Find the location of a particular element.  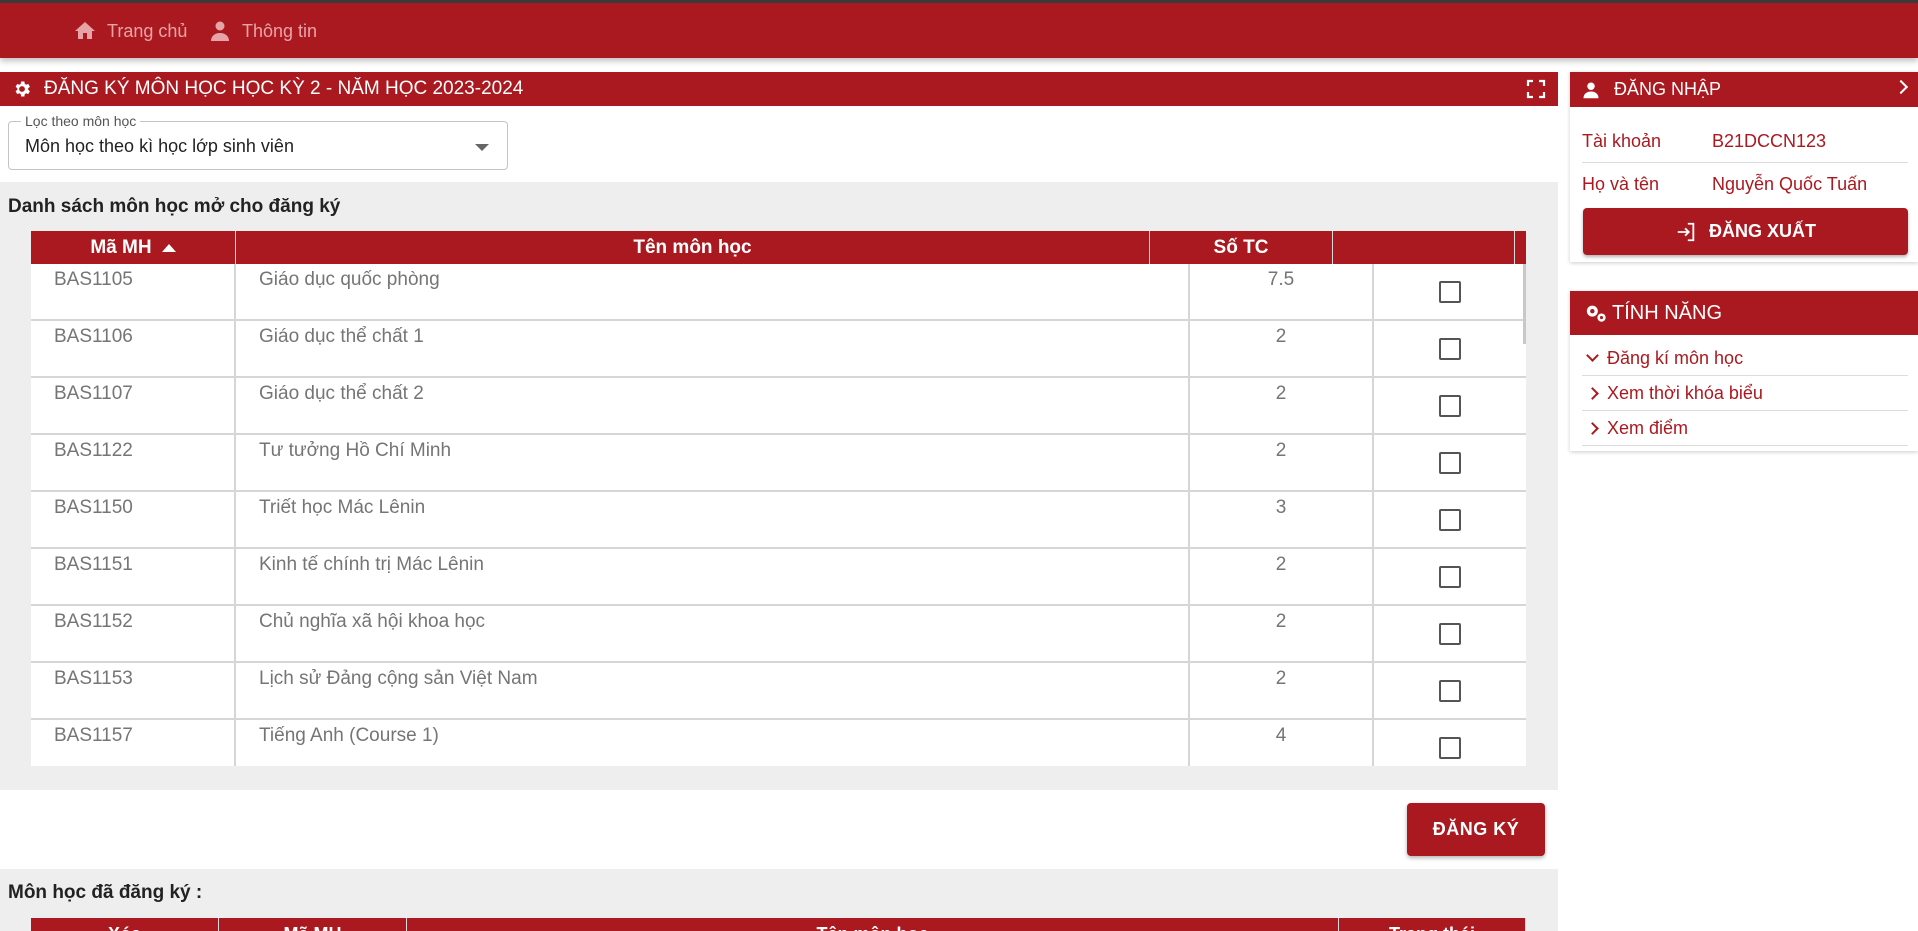

course-code-cell: BAS1122 is located at coordinates (133, 462).